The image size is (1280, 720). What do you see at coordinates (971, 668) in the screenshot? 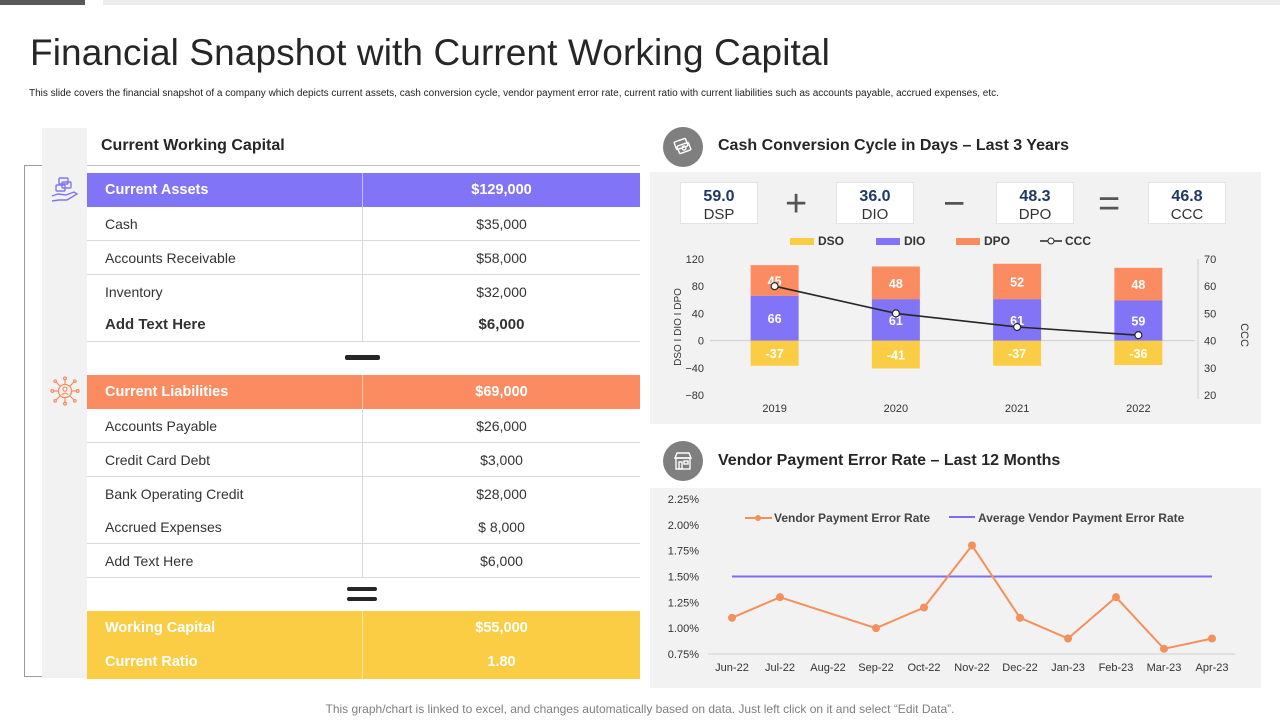
I see `x-tick-label: Nov-22` at bounding box center [971, 668].